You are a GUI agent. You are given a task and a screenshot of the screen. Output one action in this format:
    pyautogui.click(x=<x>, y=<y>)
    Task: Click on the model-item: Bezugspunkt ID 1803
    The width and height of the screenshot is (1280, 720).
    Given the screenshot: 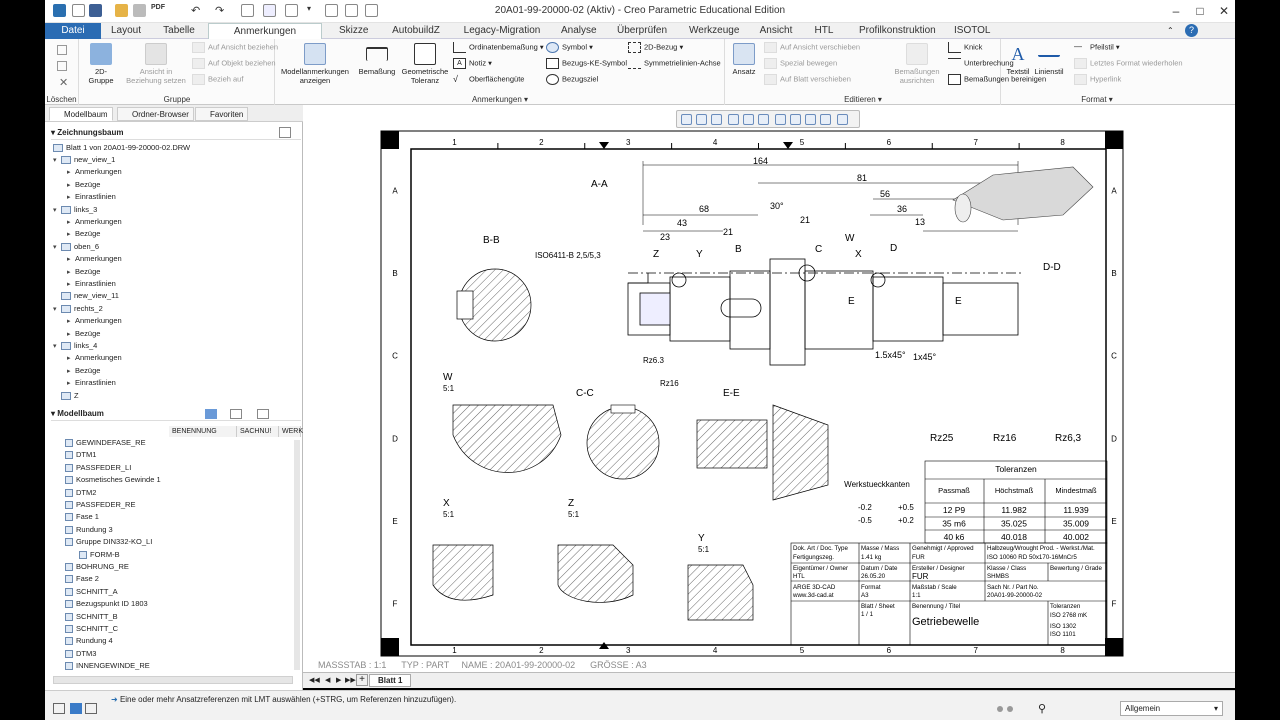 What is the action you would take?
    pyautogui.click(x=106, y=604)
    